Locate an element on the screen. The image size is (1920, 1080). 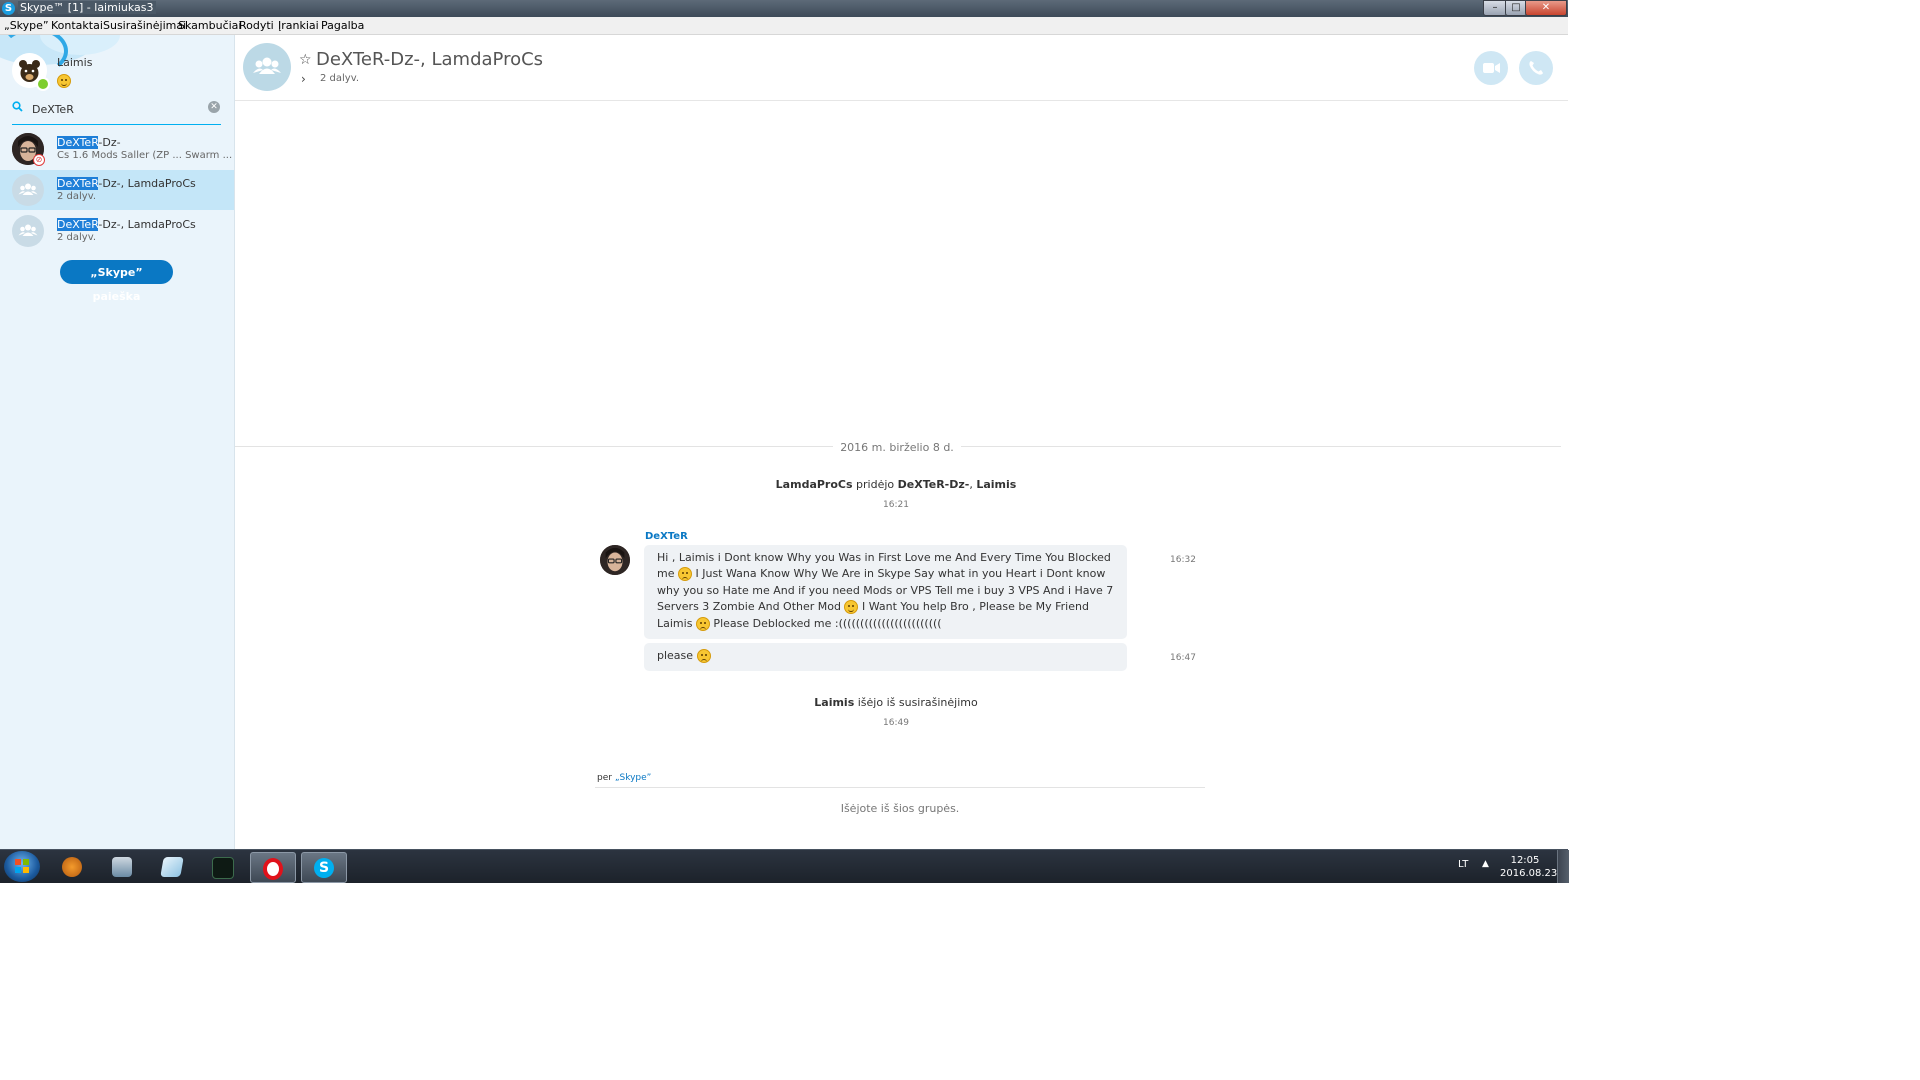
search-input is located at coordinates (117, 109).